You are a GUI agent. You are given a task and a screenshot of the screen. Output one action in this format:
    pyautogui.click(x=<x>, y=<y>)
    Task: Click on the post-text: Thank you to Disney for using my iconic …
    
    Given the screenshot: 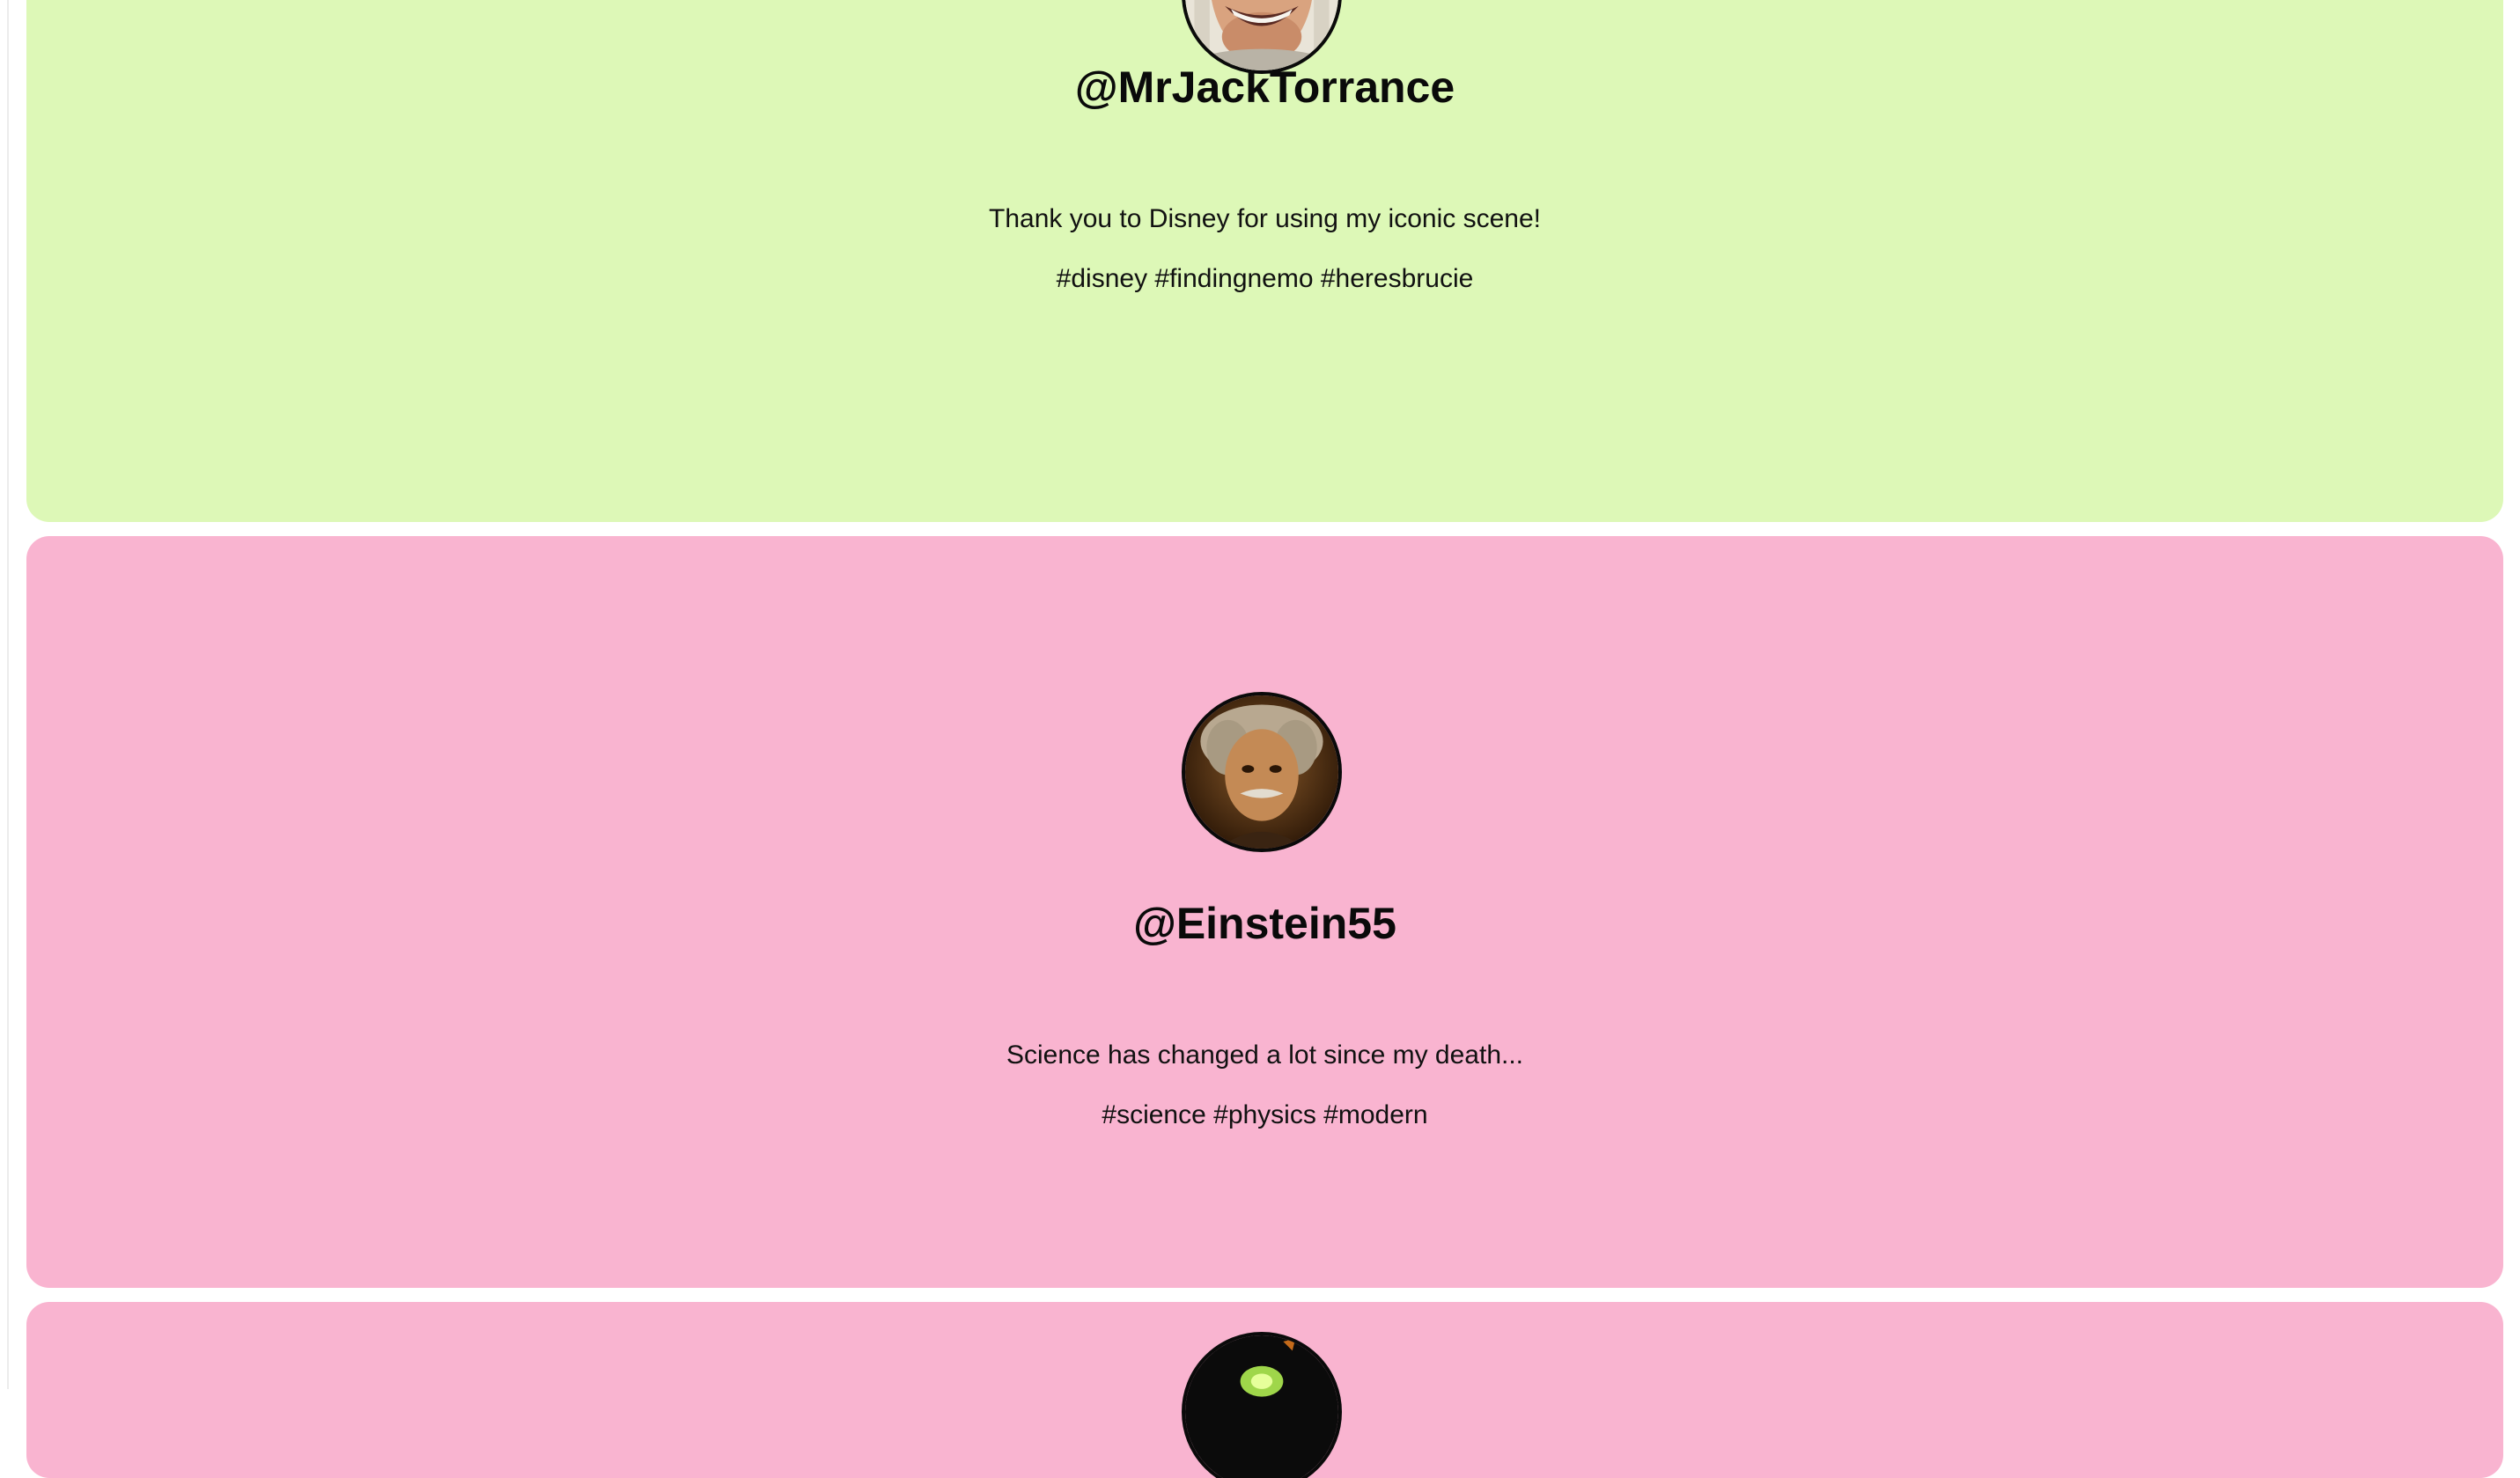 What is the action you would take?
    pyautogui.click(x=1265, y=218)
    